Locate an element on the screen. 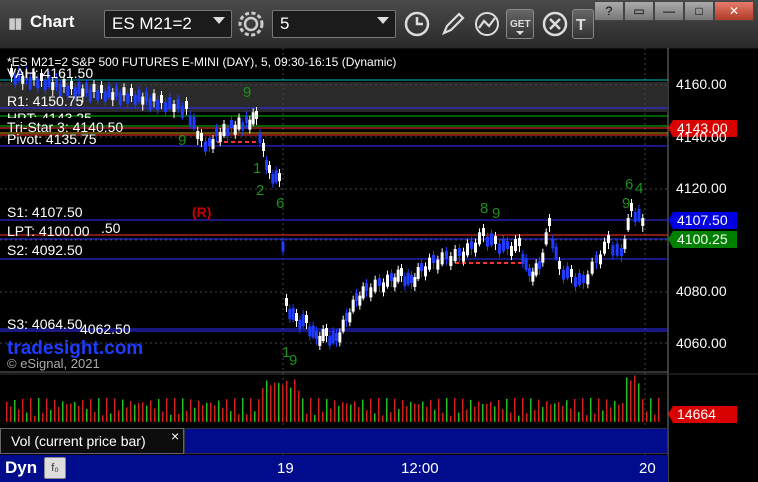 The height and width of the screenshot is (482, 758). tile-icon: ▭ is located at coordinates (639, 11).